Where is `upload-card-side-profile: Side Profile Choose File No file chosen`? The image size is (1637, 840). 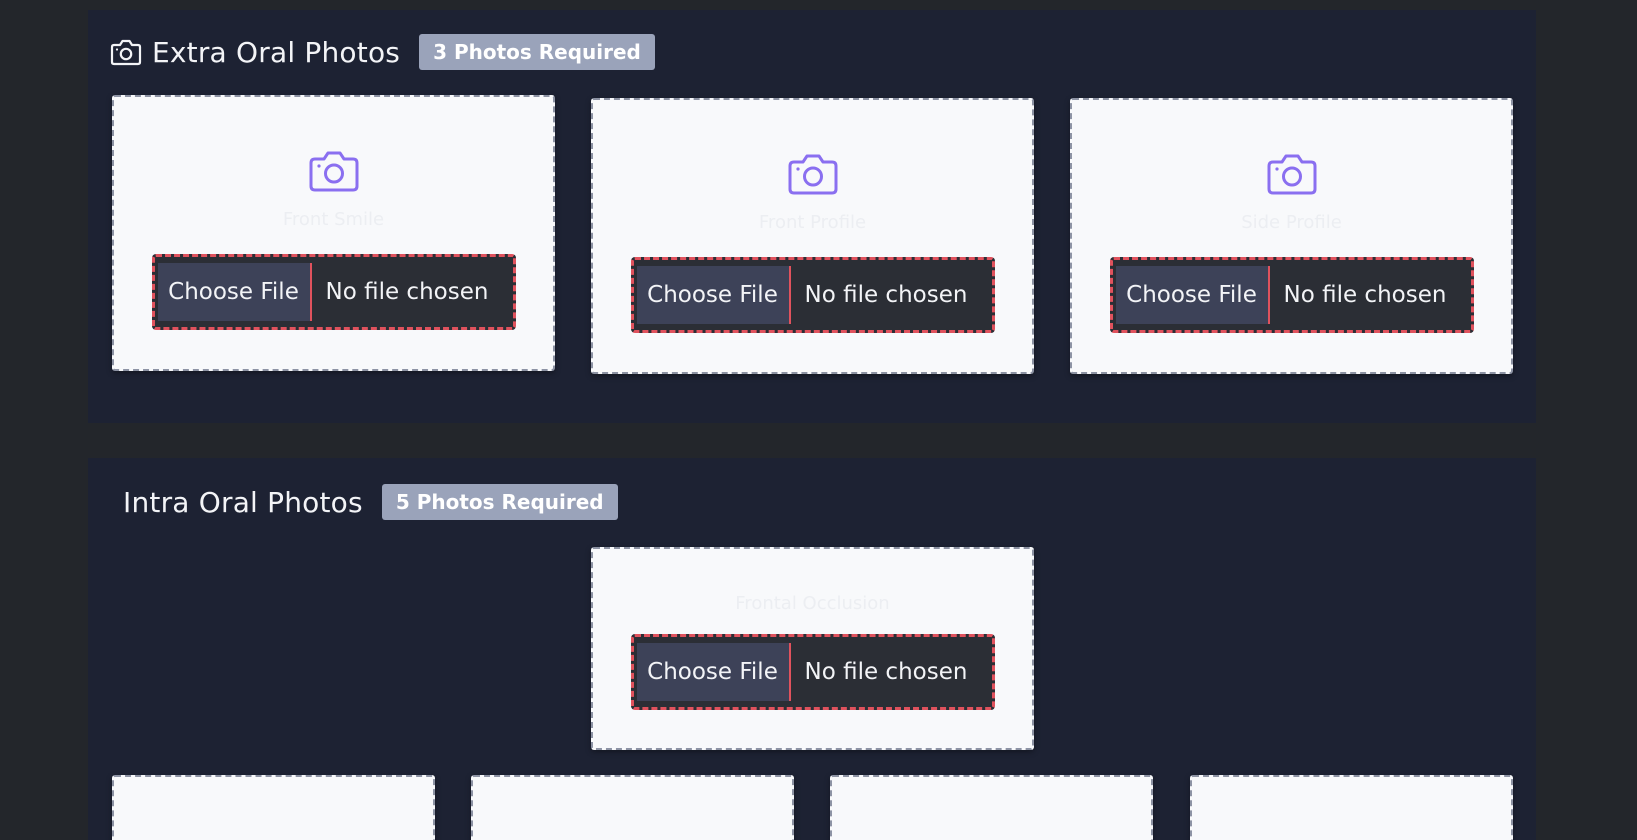
upload-card-side-profile: Side Profile Choose File No file chosen is located at coordinates (1291, 236).